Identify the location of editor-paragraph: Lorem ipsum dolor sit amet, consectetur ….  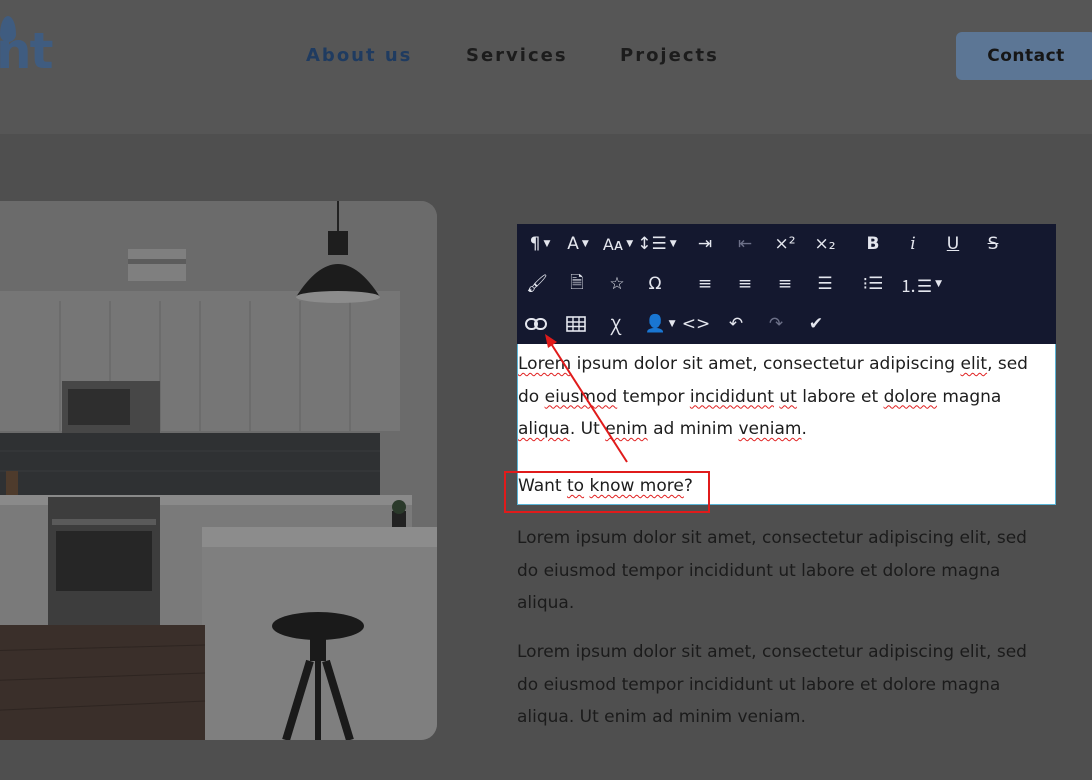
(783, 397).